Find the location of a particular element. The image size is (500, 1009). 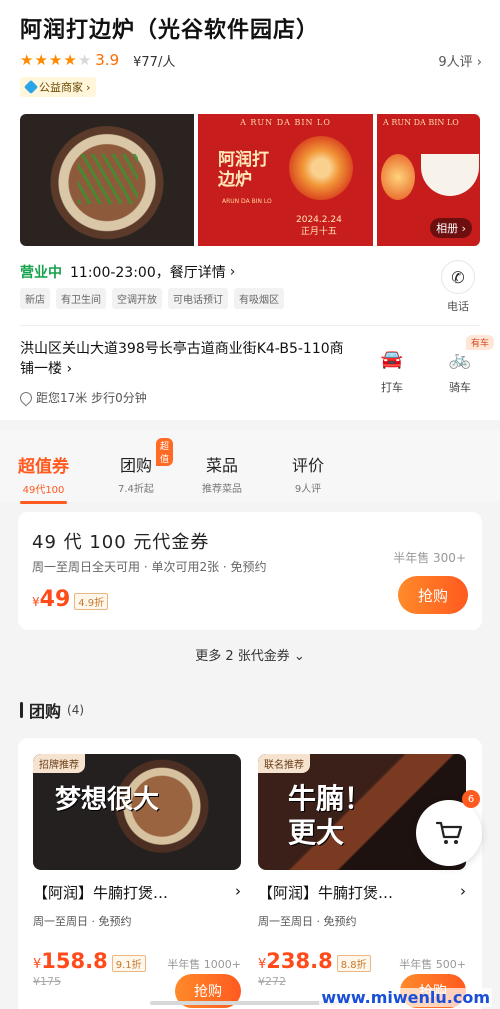

price-per-person: ¥77/人 is located at coordinates (154, 62).